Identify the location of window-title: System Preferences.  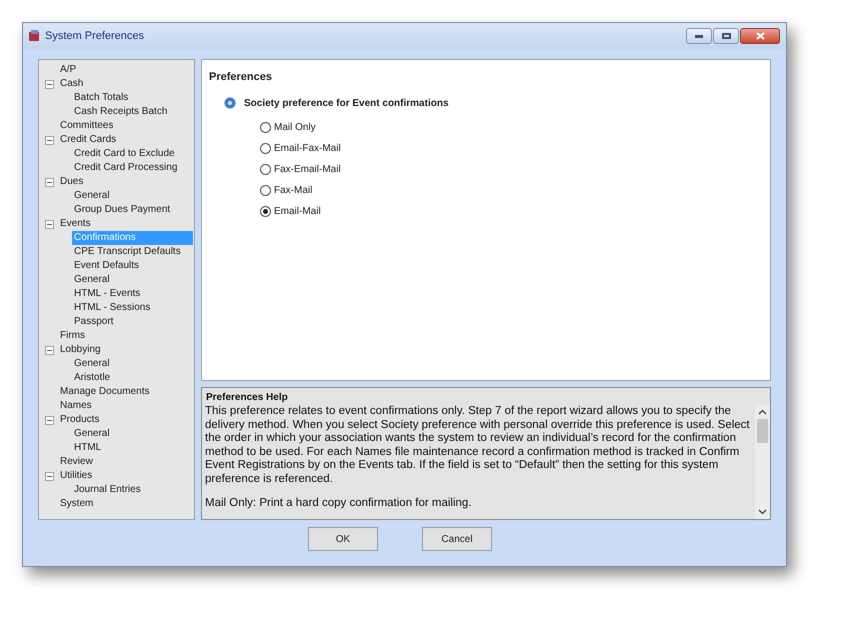
(94, 36).